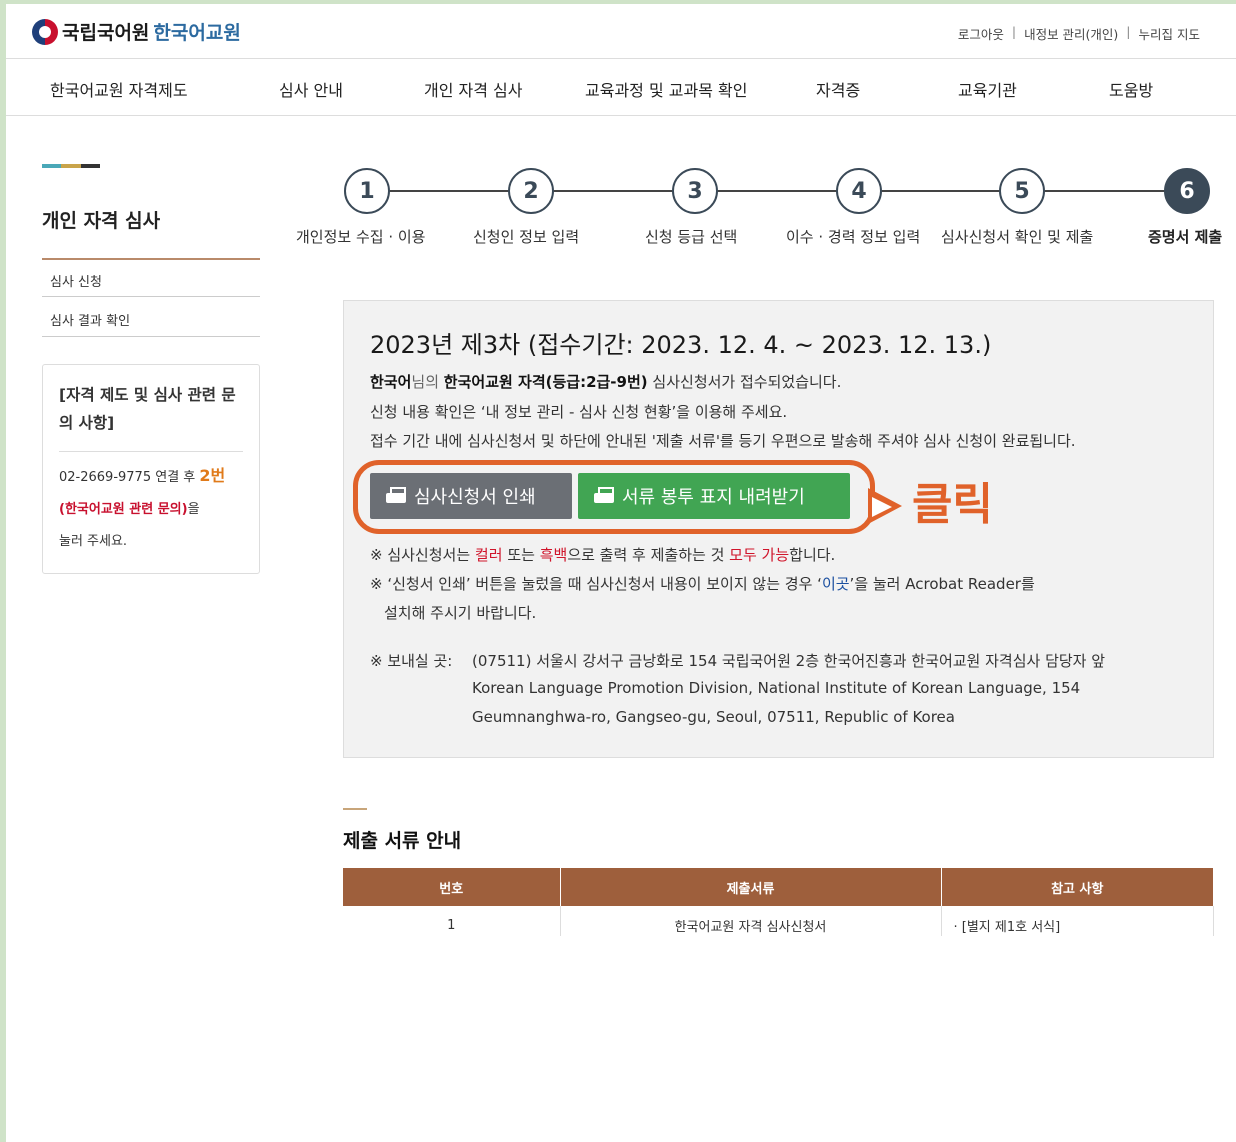 The width and height of the screenshot is (1236, 1142). What do you see at coordinates (1131, 89) in the screenshot?
I see `nav-item-help: 도움방` at bounding box center [1131, 89].